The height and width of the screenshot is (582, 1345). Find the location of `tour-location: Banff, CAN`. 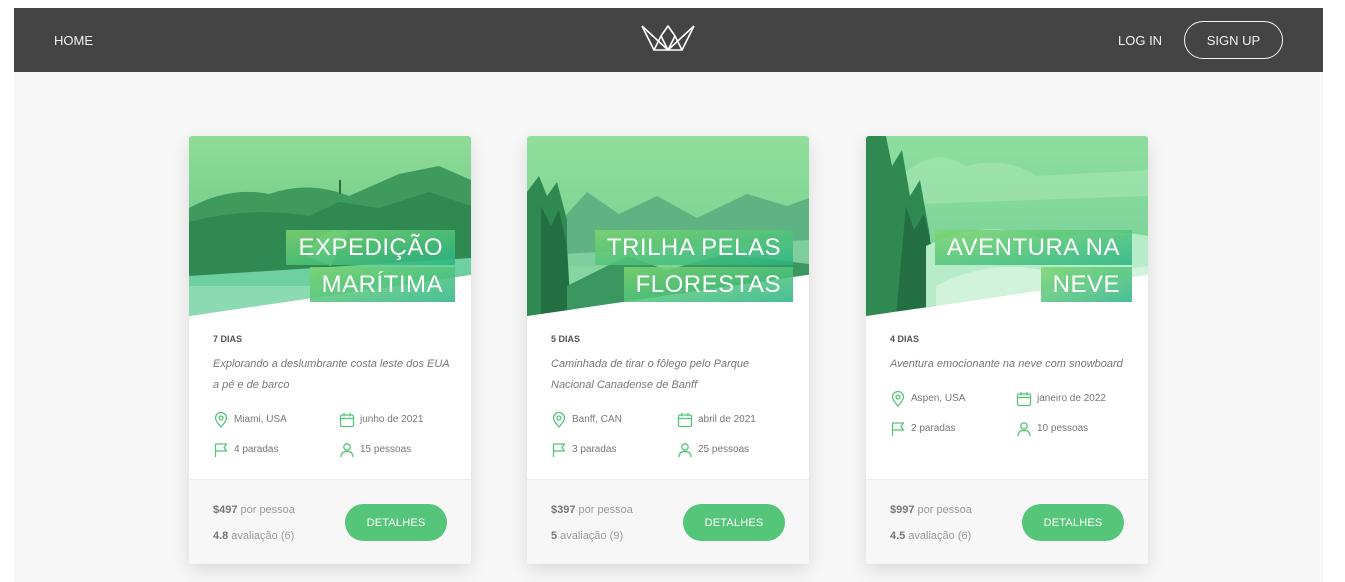

tour-location: Banff, CAN is located at coordinates (614, 419).